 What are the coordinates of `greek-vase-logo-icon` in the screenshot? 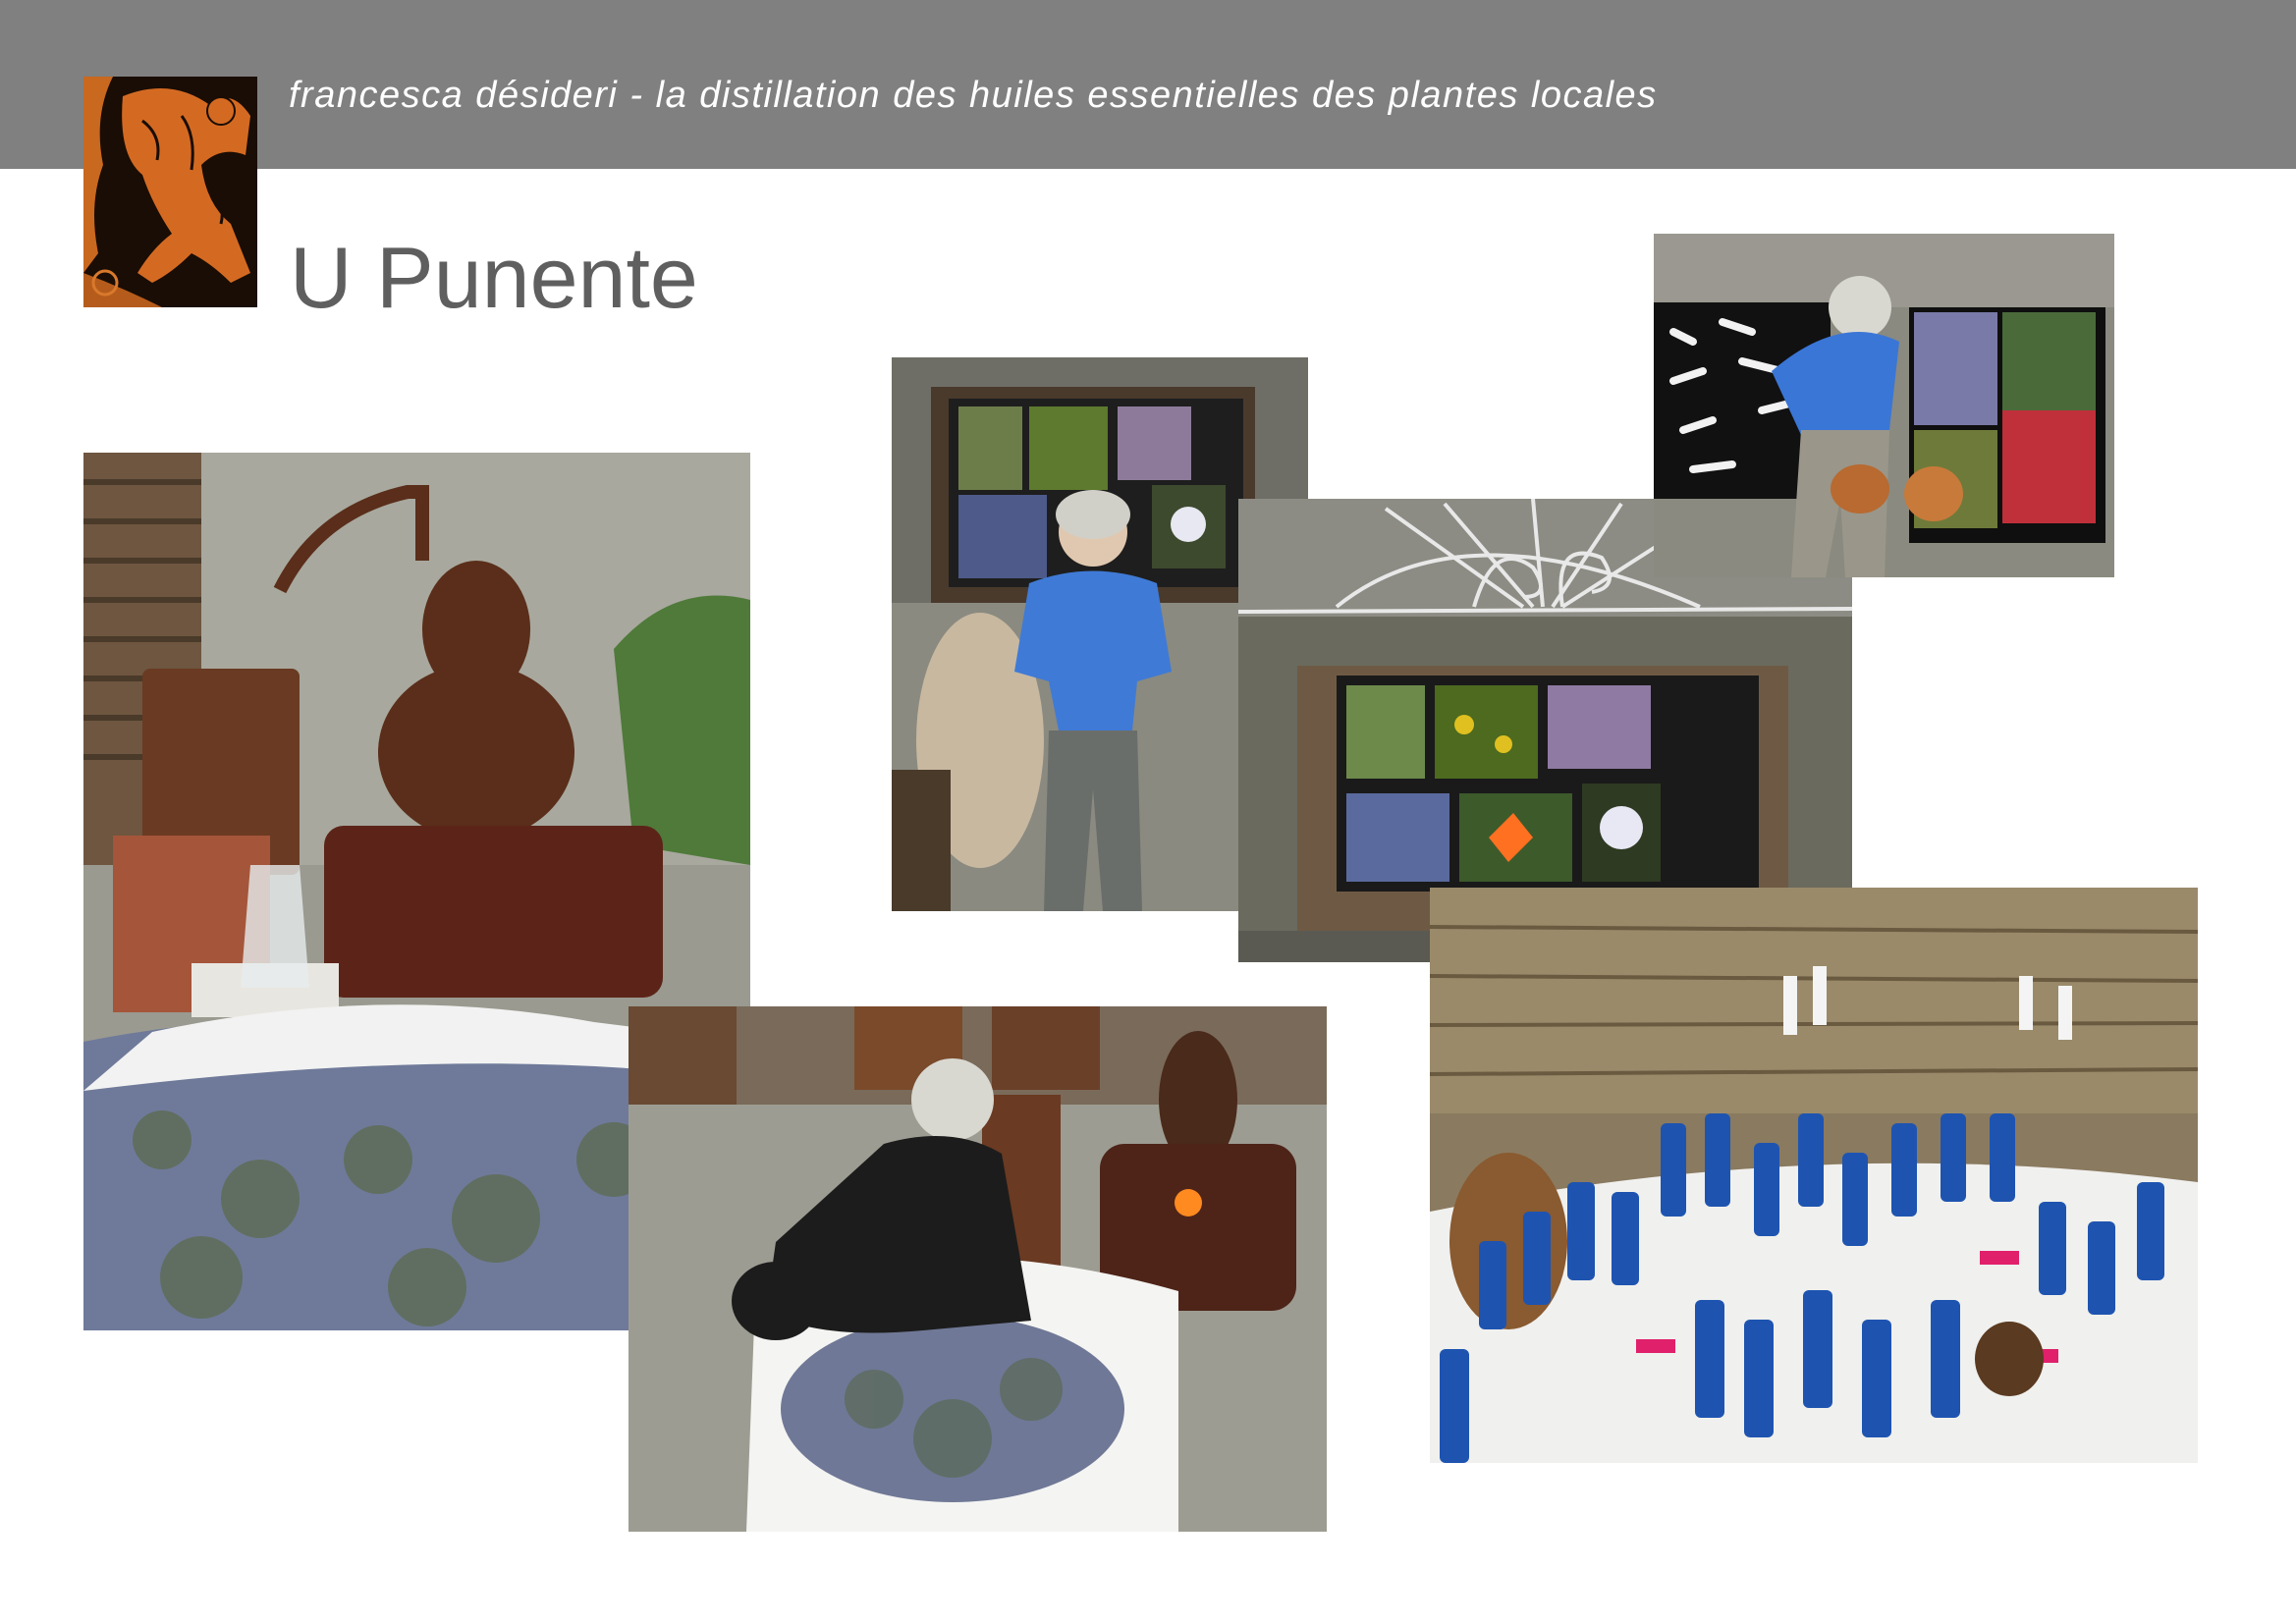 It's located at (170, 192).